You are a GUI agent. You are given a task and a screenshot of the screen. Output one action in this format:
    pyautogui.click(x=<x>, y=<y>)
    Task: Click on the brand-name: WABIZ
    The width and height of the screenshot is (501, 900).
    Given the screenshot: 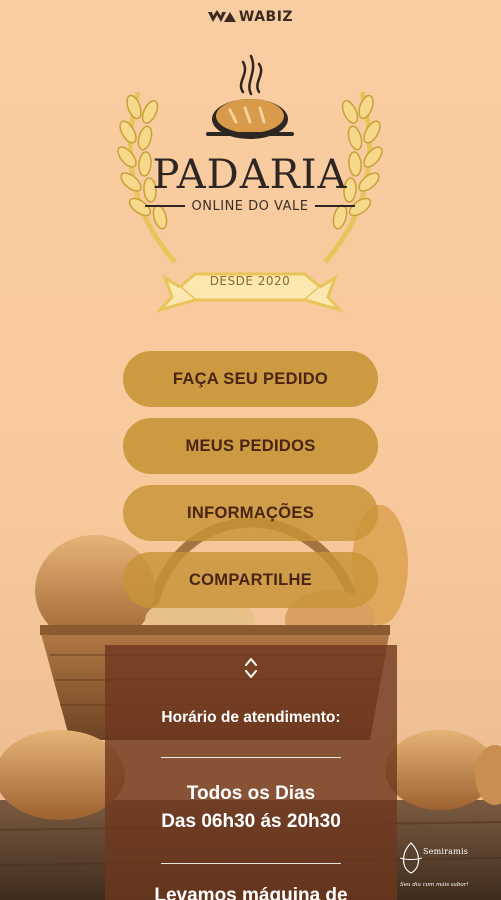 What is the action you would take?
    pyautogui.click(x=266, y=17)
    